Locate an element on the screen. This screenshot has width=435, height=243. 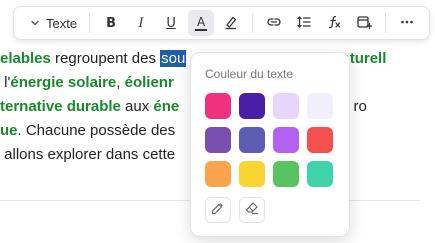
green-bold-text: éne is located at coordinates (166, 106).